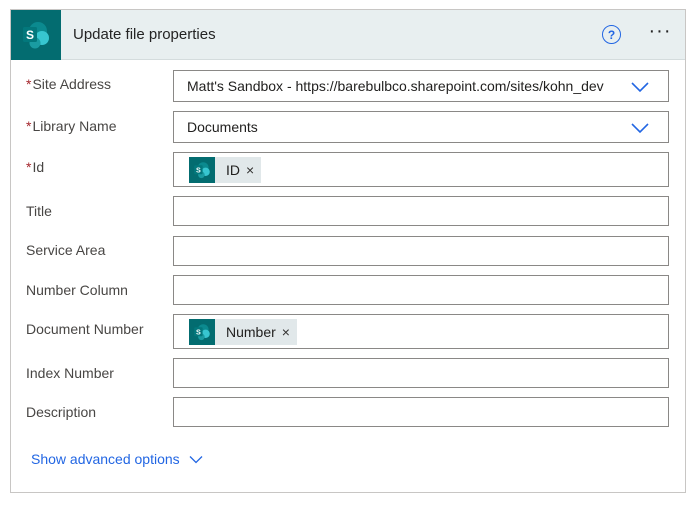  Describe the element at coordinates (421, 251) in the screenshot. I see `service-area-input` at that location.